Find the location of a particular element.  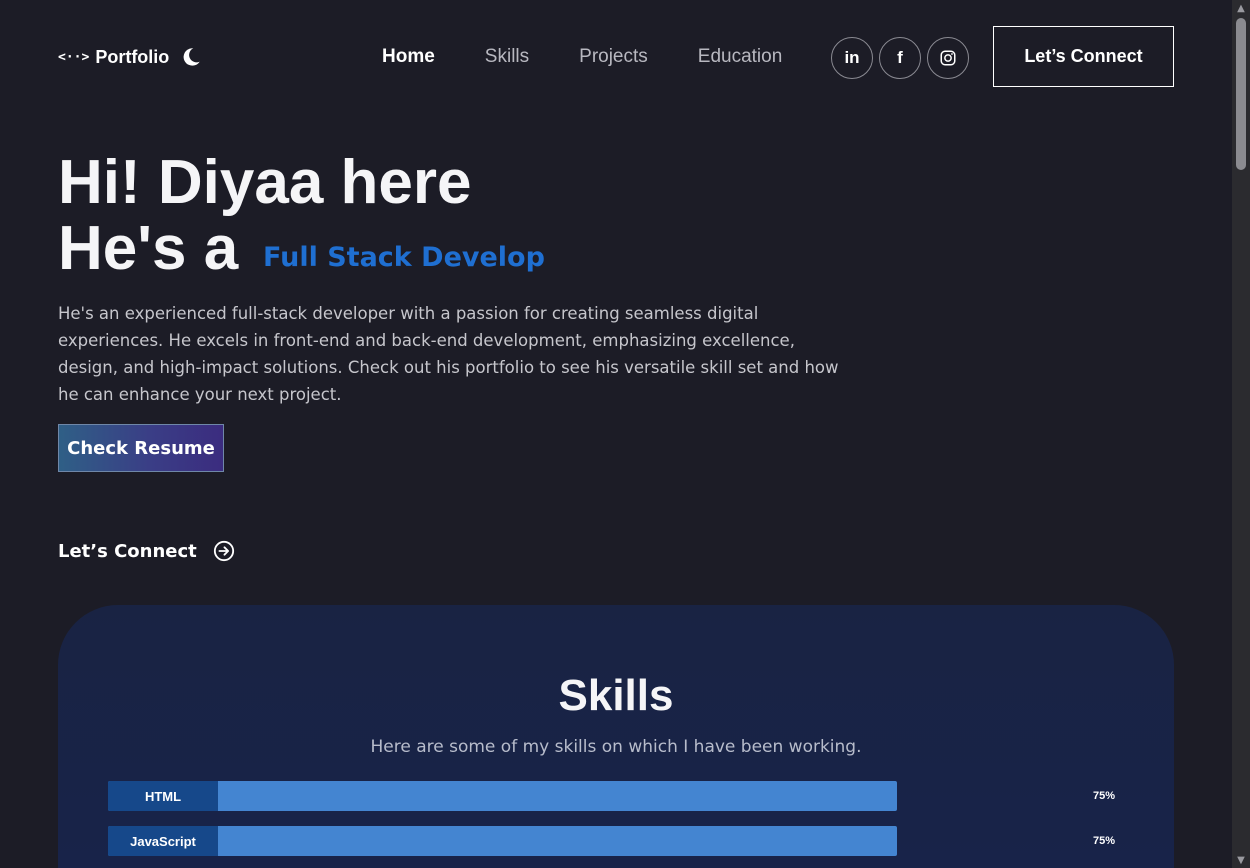

facebook-button: f is located at coordinates (900, 58).